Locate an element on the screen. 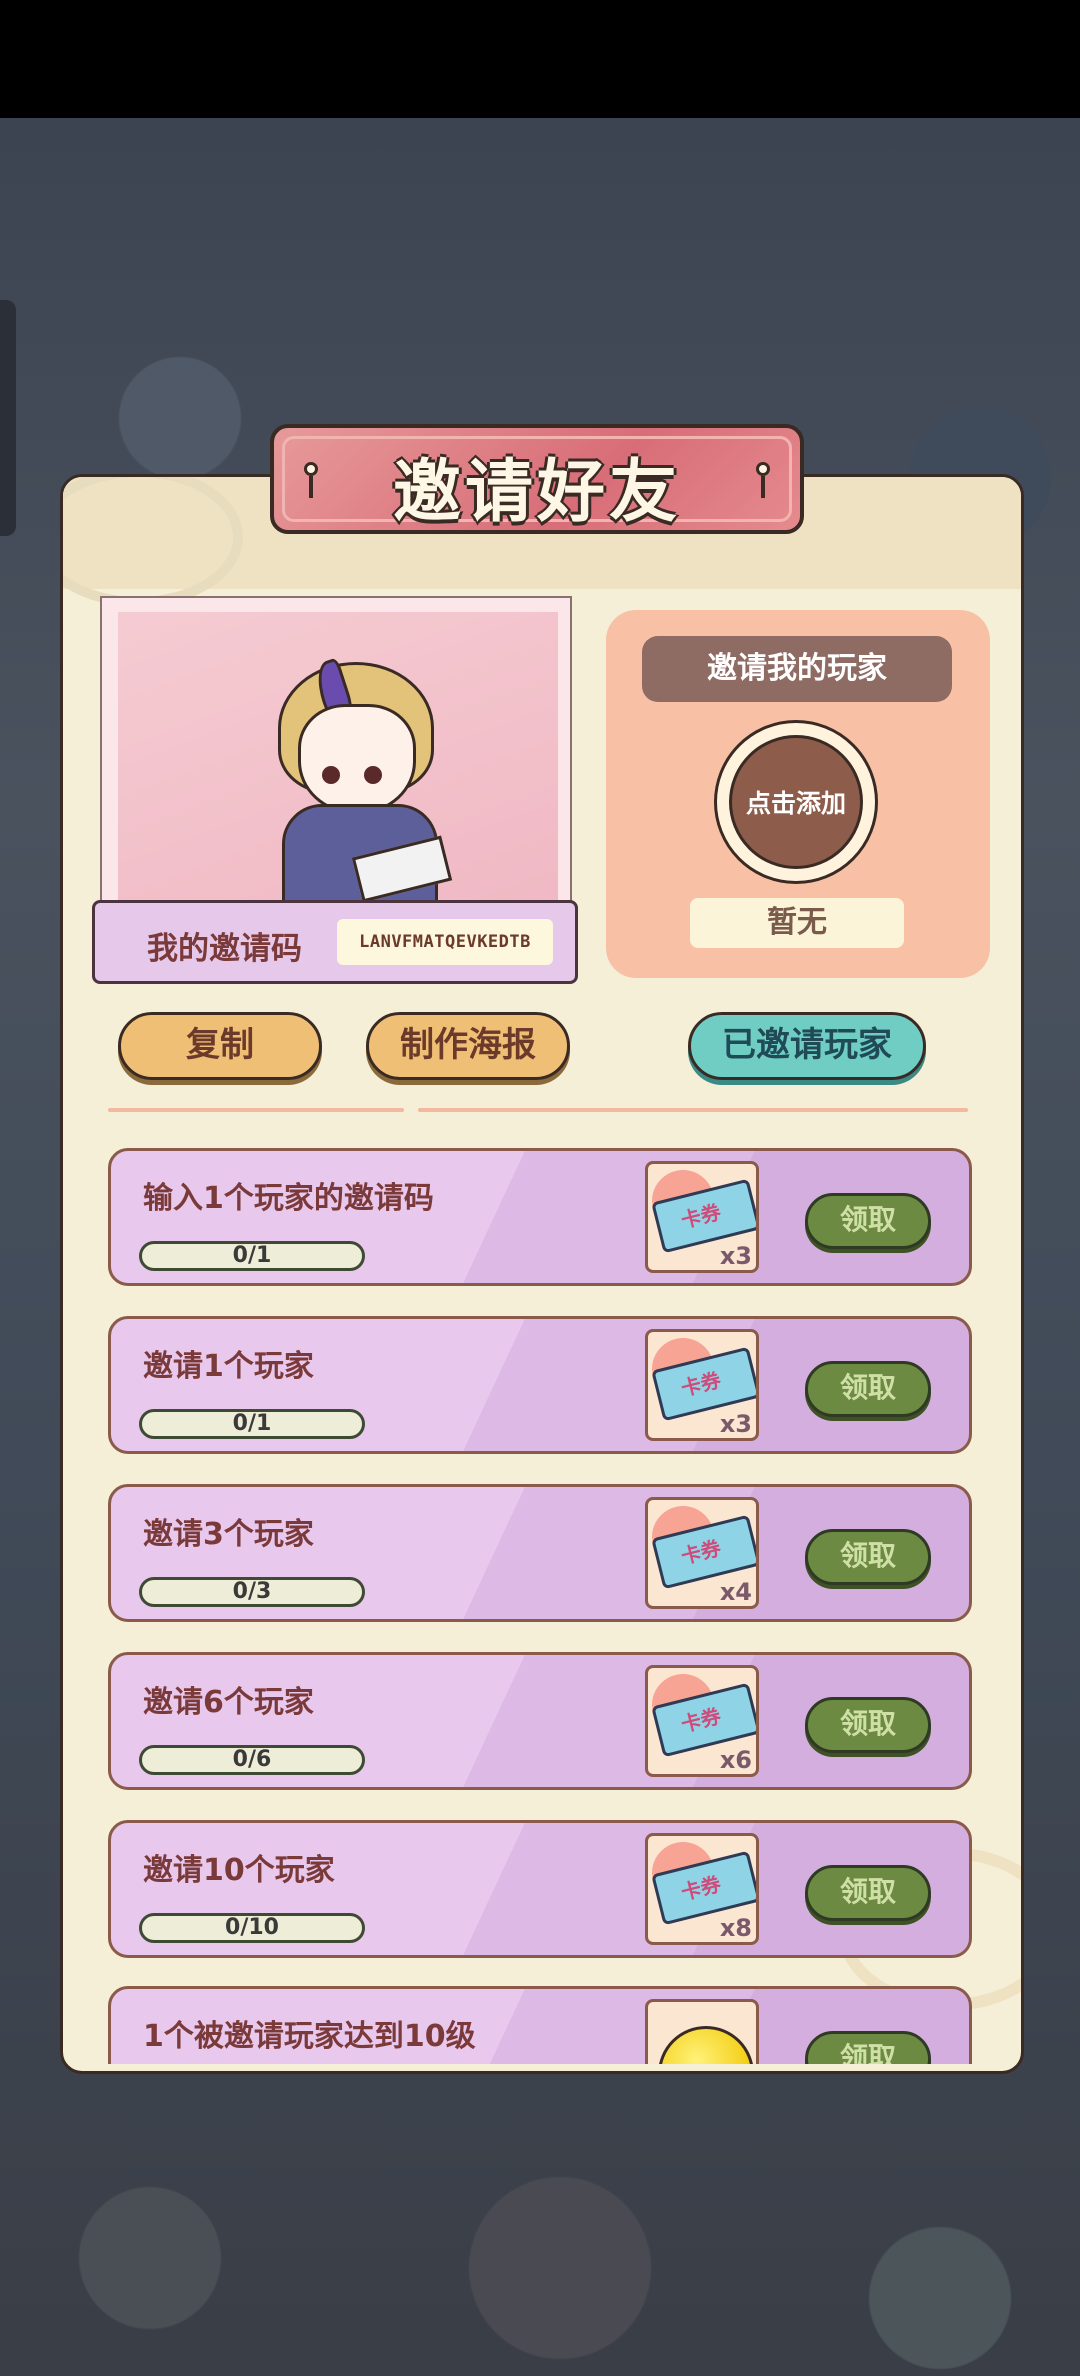  task-clip: 1个被邀请玩家达到10级 领取 is located at coordinates (540, 2025).